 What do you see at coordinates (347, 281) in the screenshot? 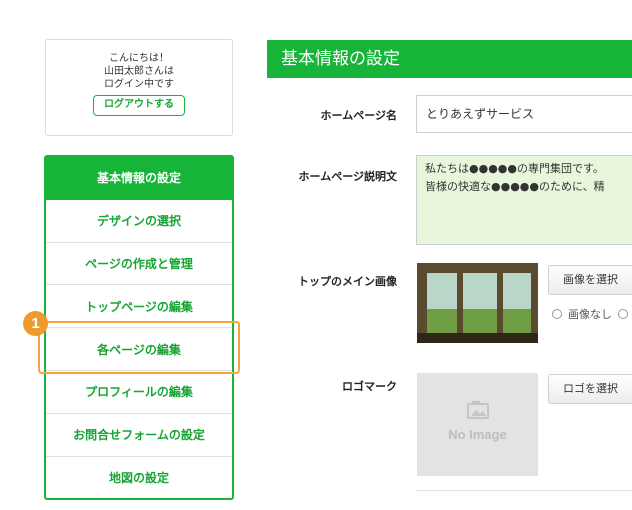
I see `top-image-label: トップのメイン画像` at bounding box center [347, 281].